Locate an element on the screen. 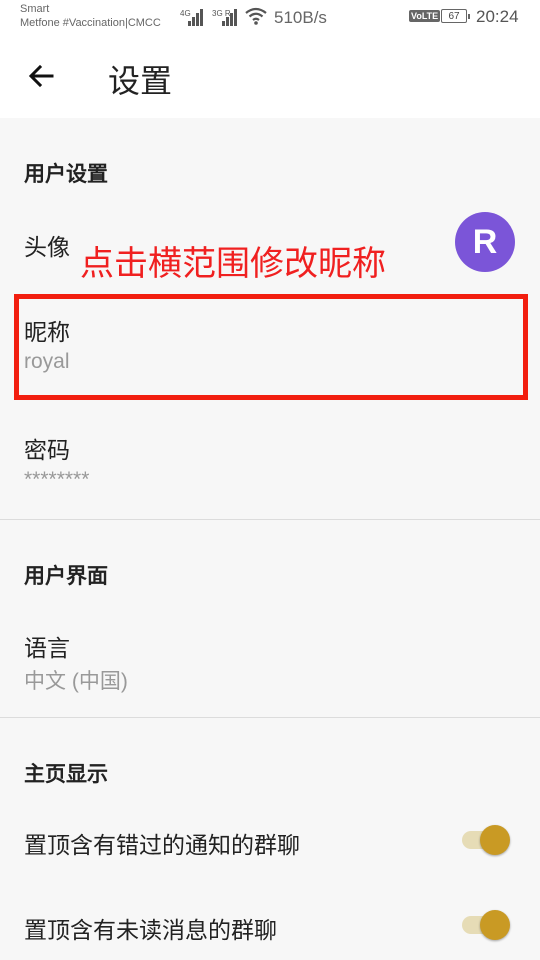 The image size is (540, 960). avatar-label: 头像 is located at coordinates (47, 248).